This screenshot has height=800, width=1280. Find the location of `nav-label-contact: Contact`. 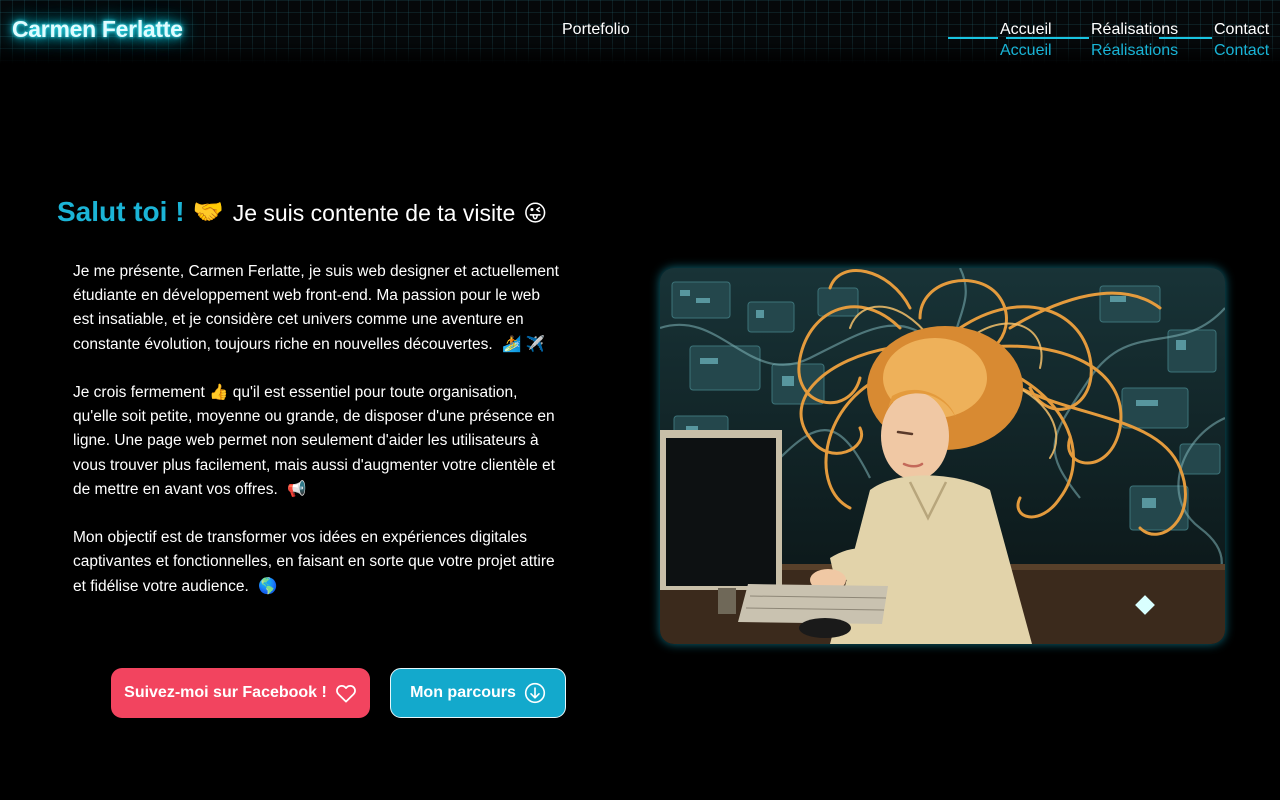

nav-label-contact: Contact is located at coordinates (1242, 29).